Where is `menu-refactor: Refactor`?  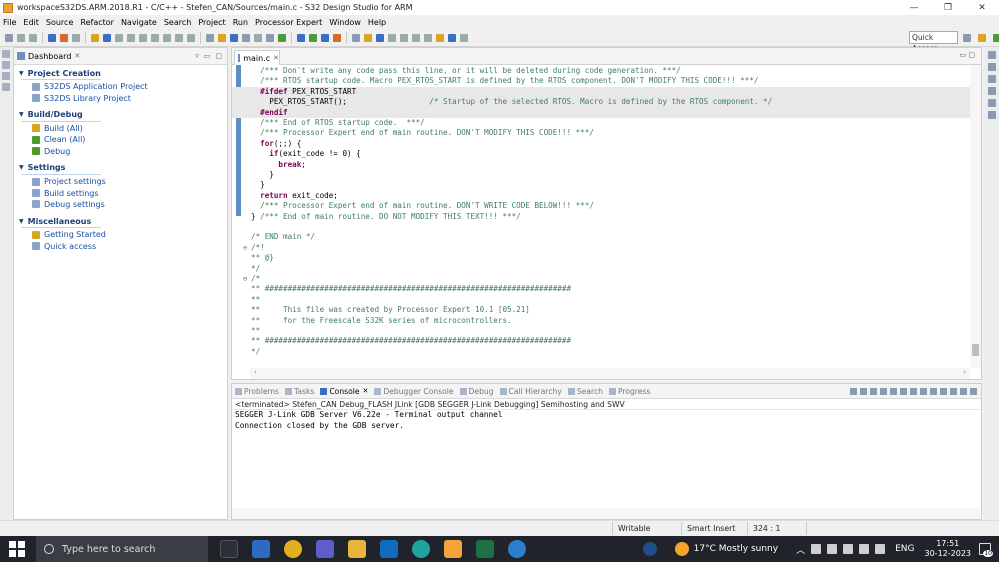 menu-refactor: Refactor is located at coordinates (97, 22).